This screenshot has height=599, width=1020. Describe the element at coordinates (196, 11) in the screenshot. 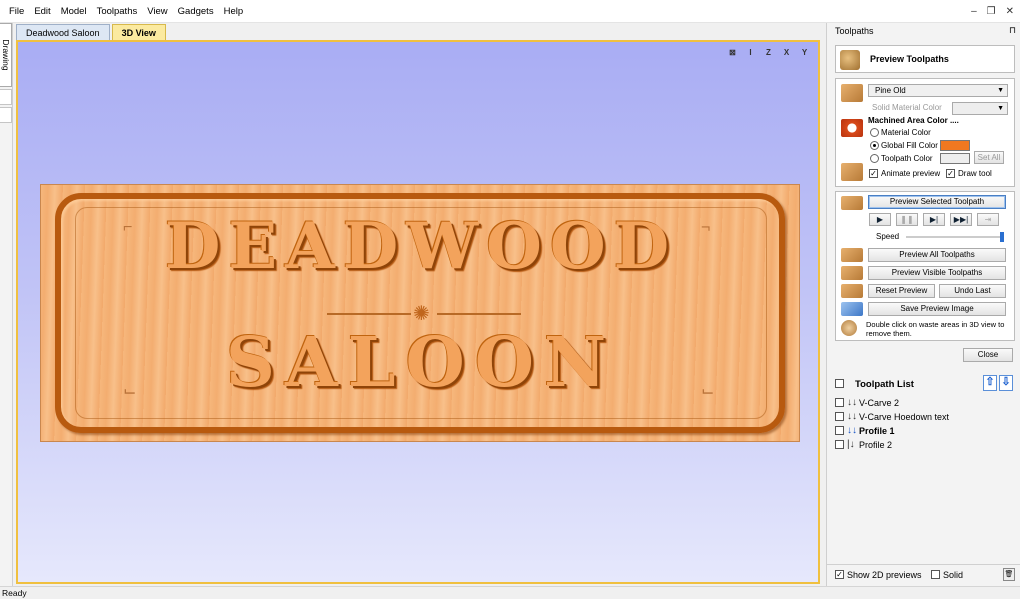

I see `menu-gadgets: Gadgets` at that location.